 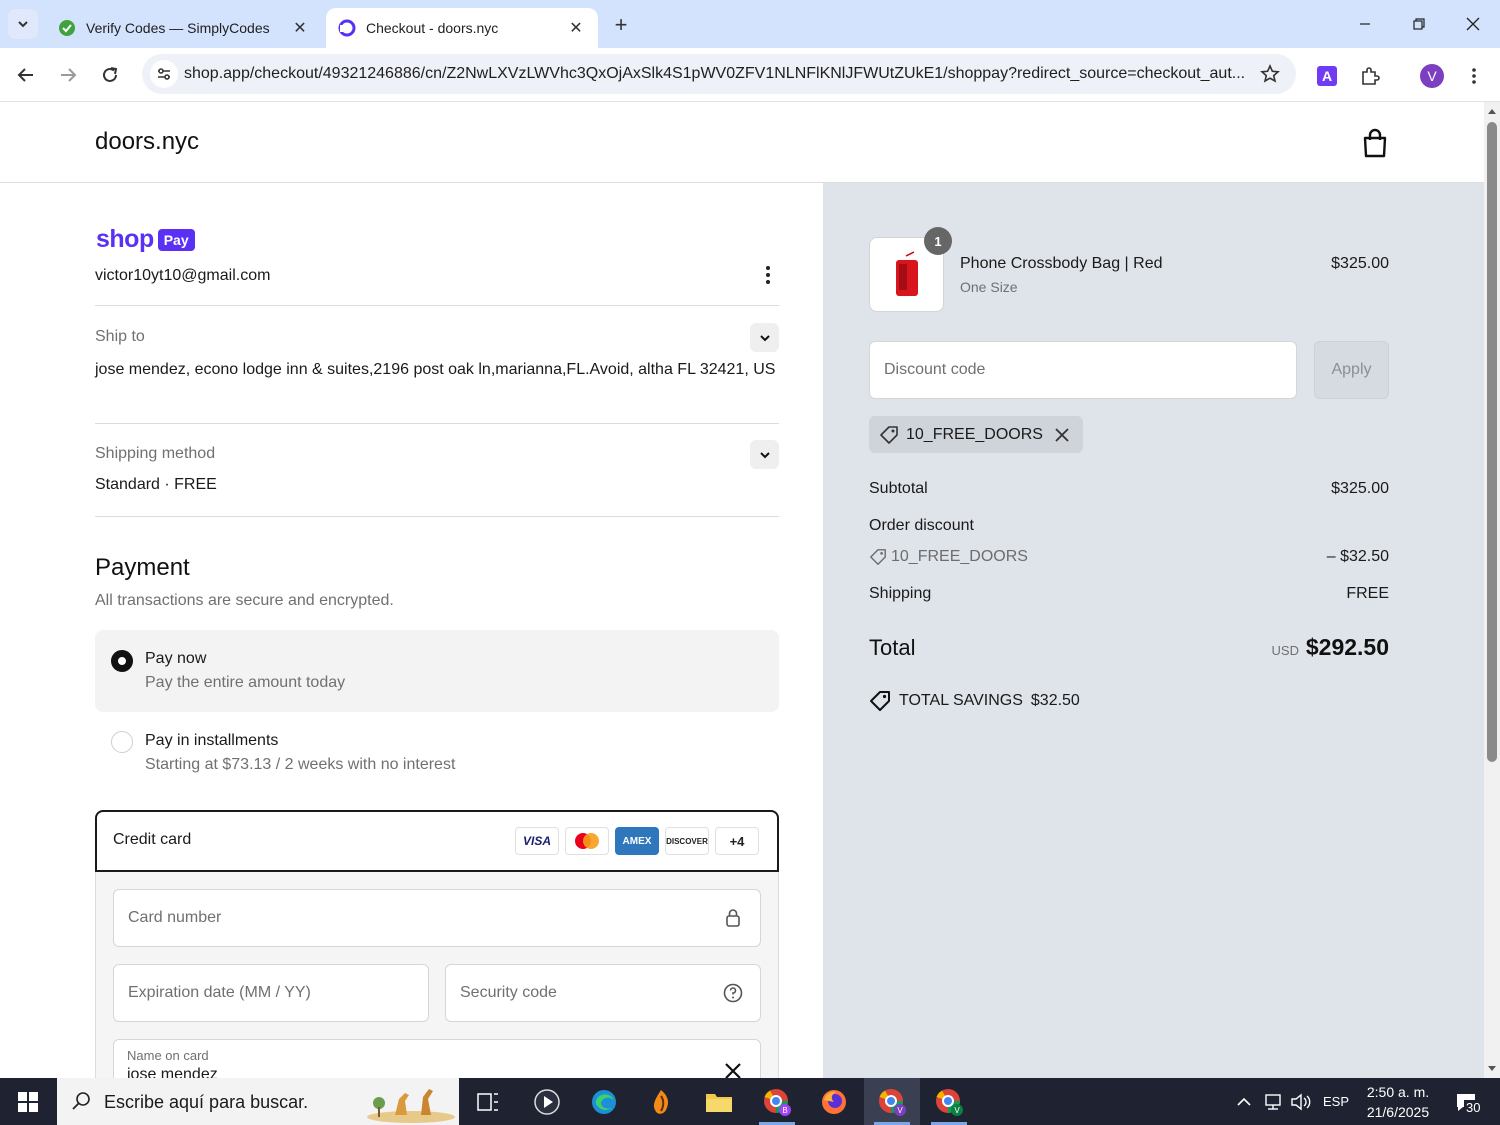 What do you see at coordinates (164, 74) in the screenshot?
I see `site-settings-icon` at bounding box center [164, 74].